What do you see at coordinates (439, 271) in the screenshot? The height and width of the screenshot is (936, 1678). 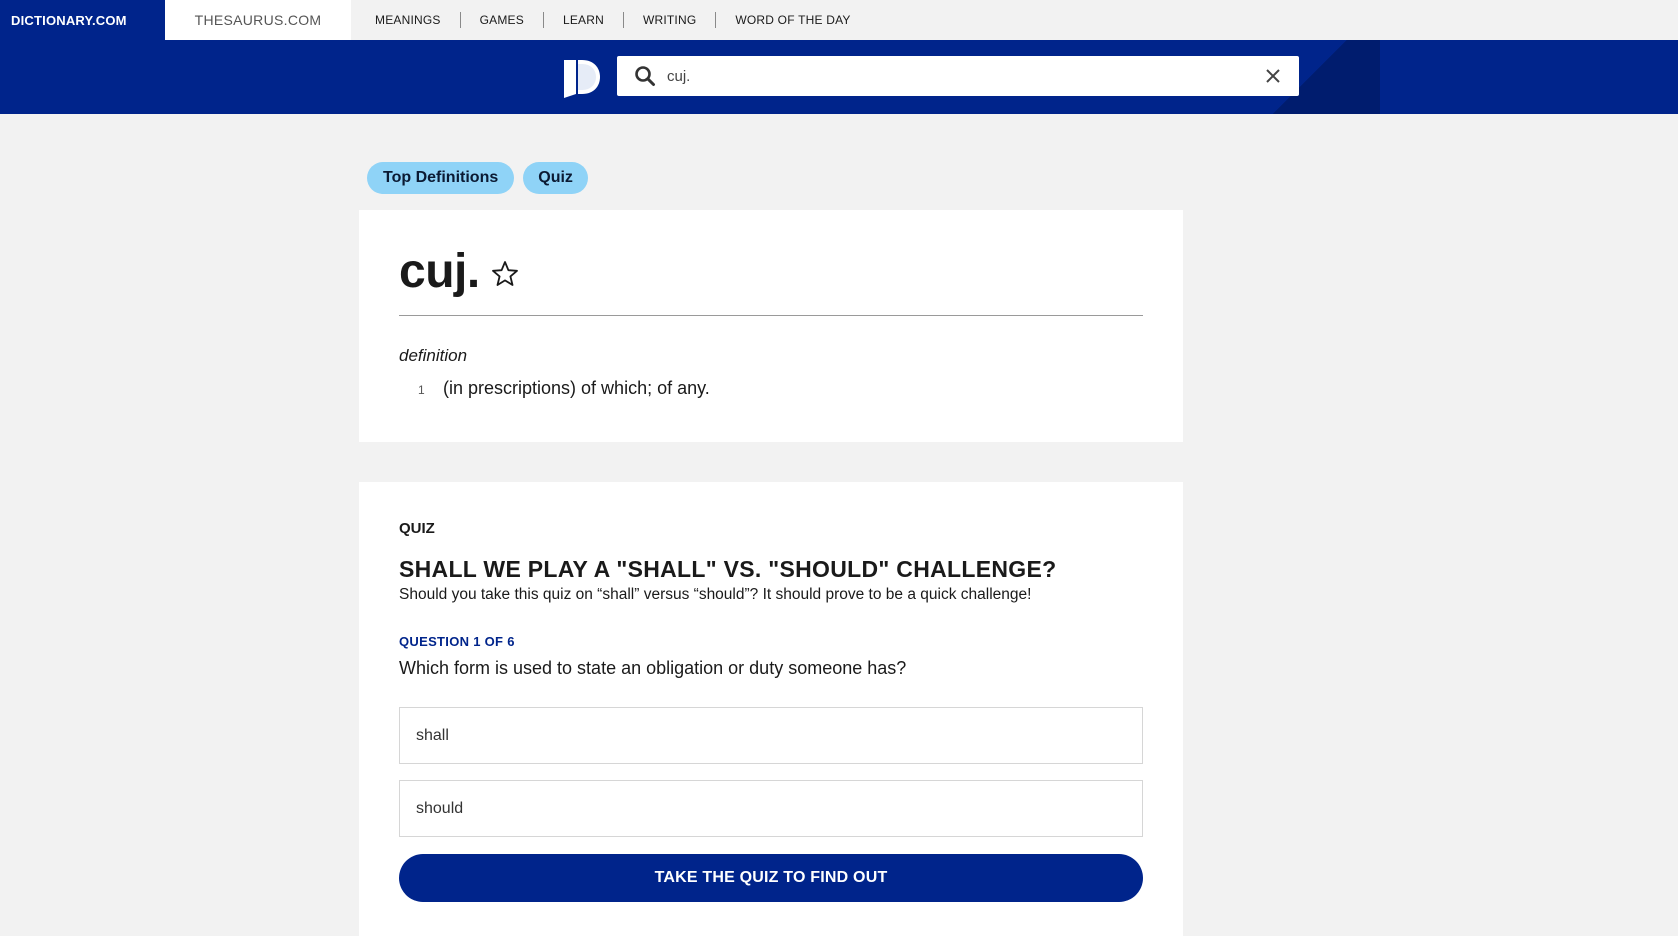 I see `headword: cuj.` at bounding box center [439, 271].